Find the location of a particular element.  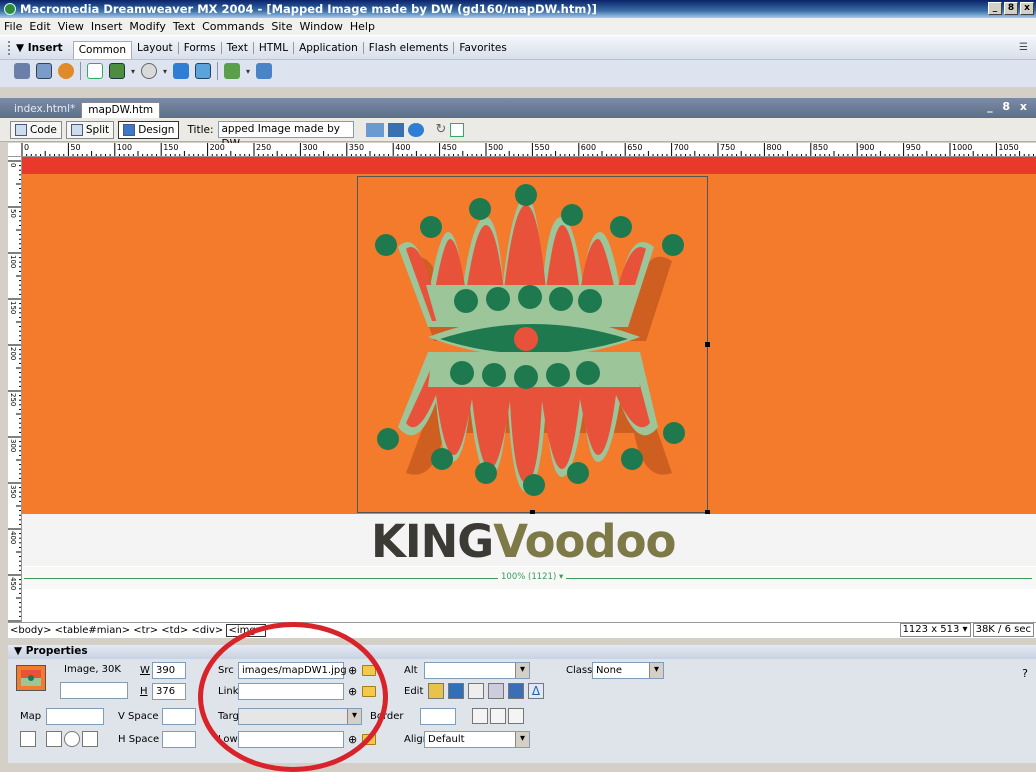

email-link-icon is located at coordinates (44, 71).